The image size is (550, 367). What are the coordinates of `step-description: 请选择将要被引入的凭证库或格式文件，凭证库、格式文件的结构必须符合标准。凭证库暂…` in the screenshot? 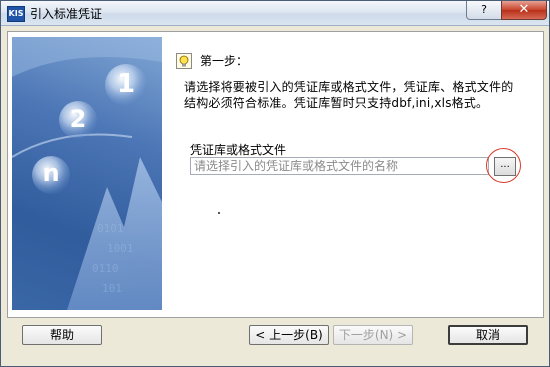 It's located at (349, 95).